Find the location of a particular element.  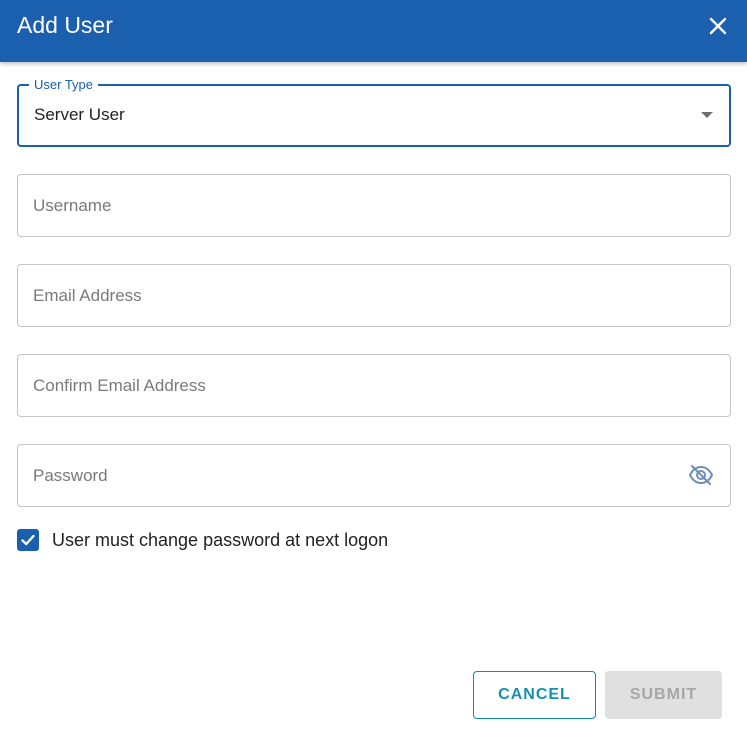

must-change-password-label: User must change password at next logon is located at coordinates (220, 540).